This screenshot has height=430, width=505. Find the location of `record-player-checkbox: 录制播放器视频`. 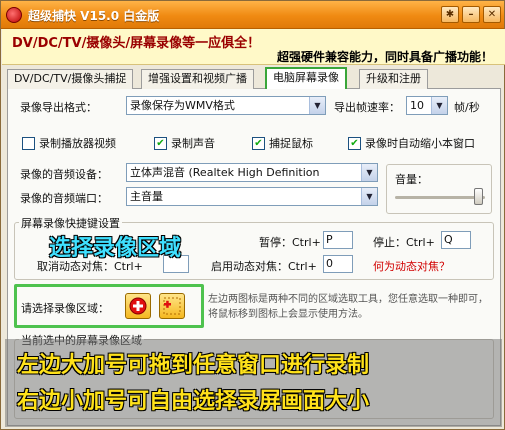

record-player-checkbox: 录制播放器视频 is located at coordinates (69, 143).